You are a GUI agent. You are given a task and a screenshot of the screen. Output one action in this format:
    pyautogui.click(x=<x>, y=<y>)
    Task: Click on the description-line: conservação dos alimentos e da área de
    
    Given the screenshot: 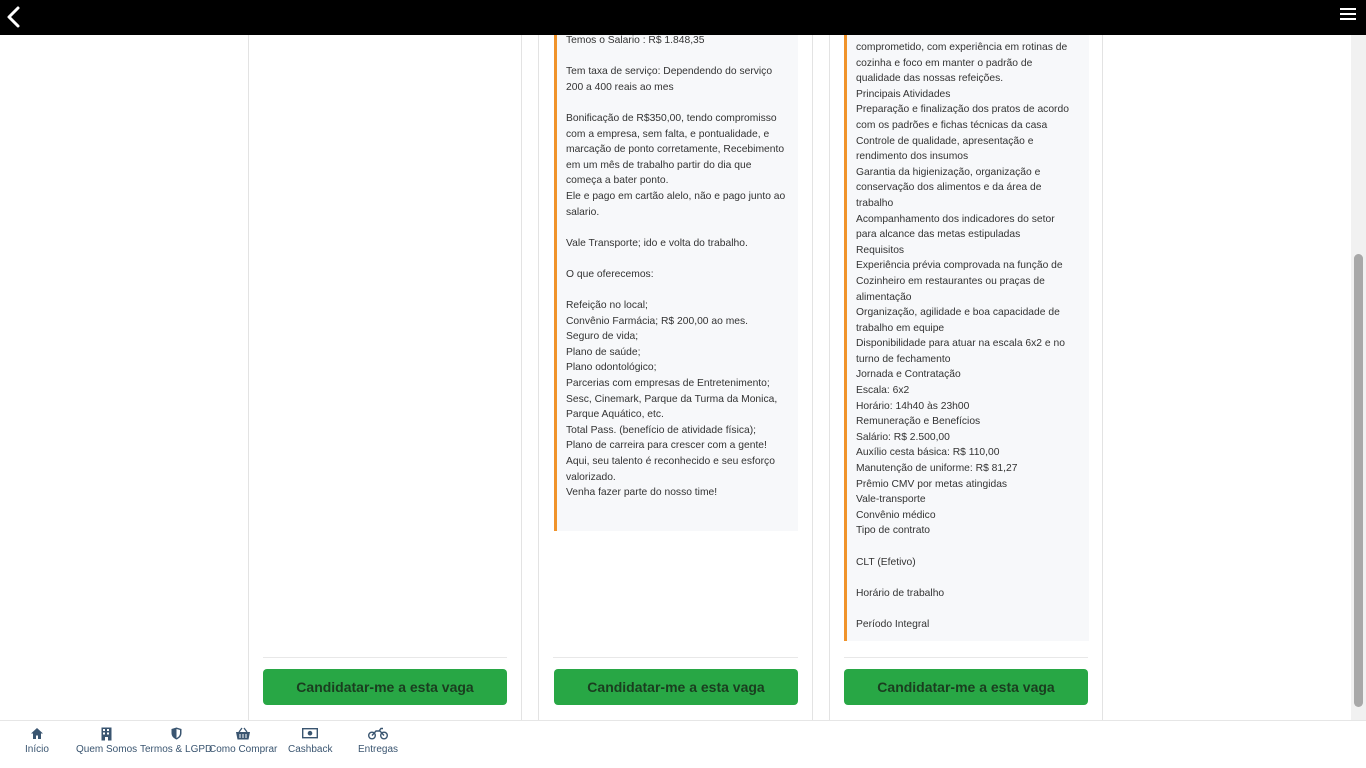 What is the action you would take?
    pyautogui.click(x=949, y=188)
    